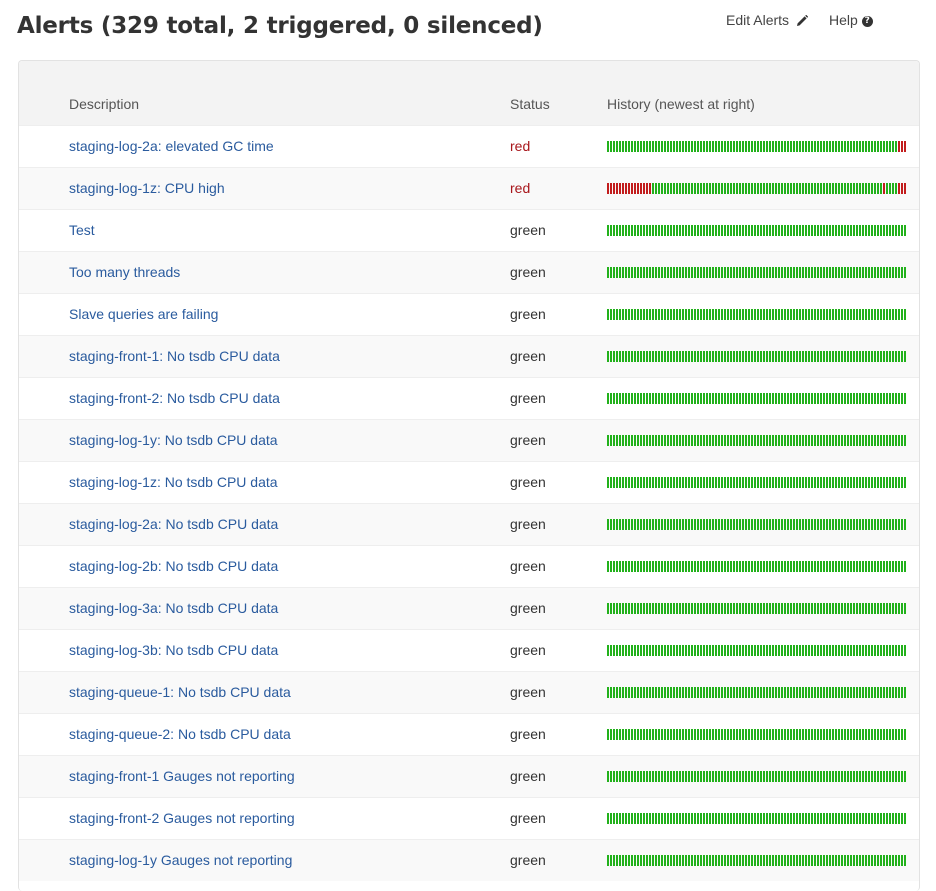 The height and width of the screenshot is (891, 936). I want to click on alert-description-link: staging-front-1: No tsdb CPU data, so click(174, 356).